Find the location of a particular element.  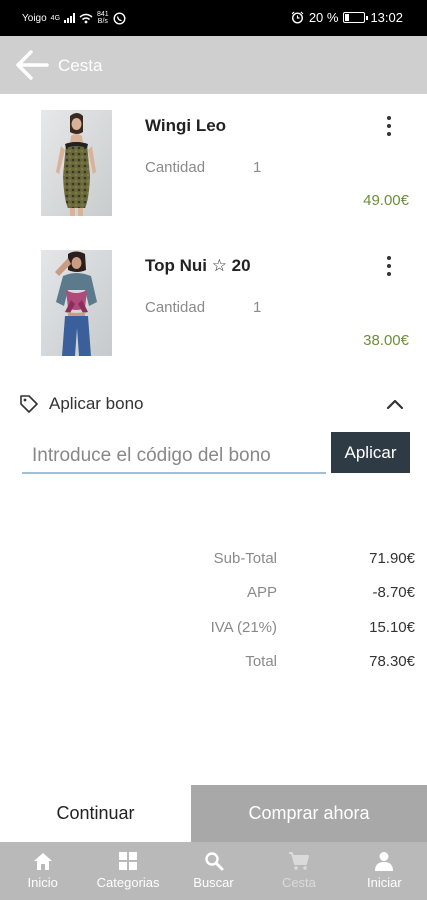

status-left: Yoigo 4G 841 B/s is located at coordinates (74, 18).